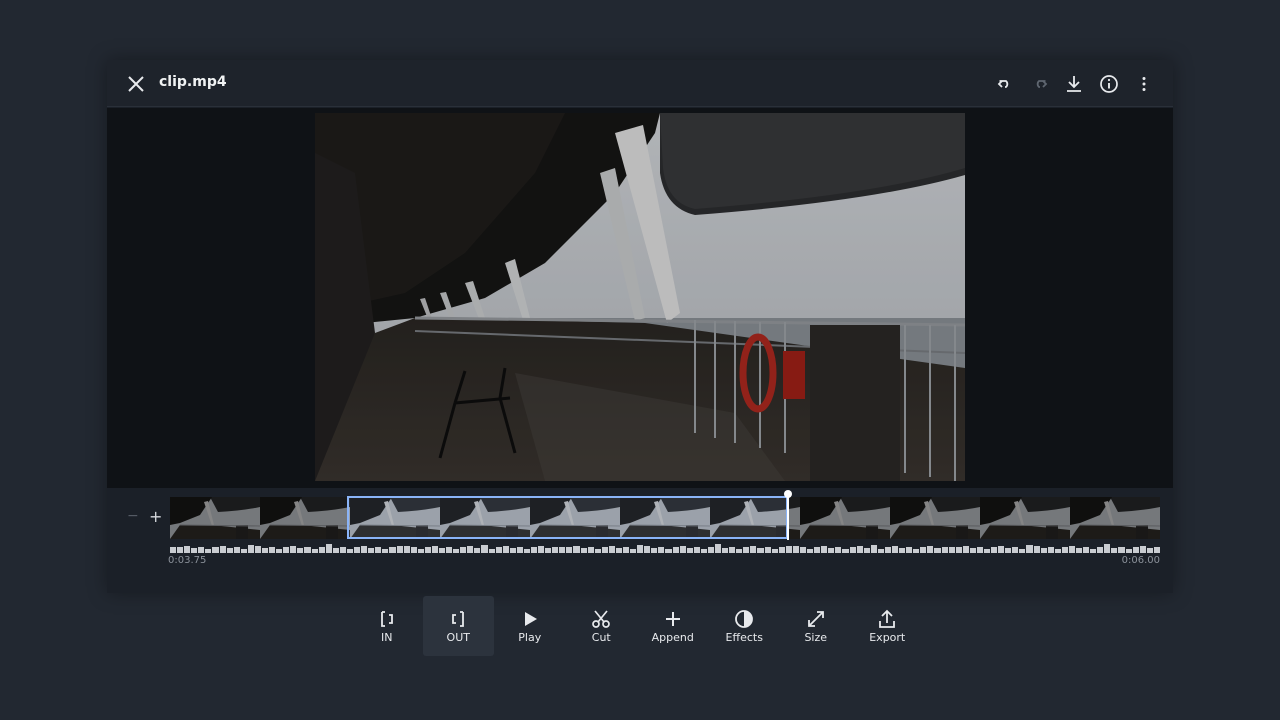  I want to click on playhead-handle, so click(788, 494).